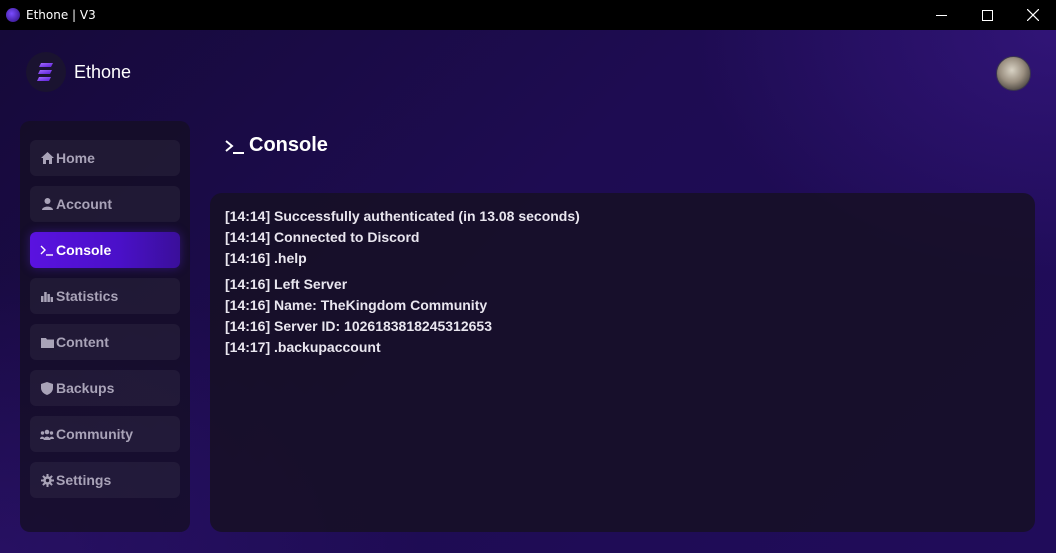  I want to click on sidebar-item-label: Home, so click(75, 158).